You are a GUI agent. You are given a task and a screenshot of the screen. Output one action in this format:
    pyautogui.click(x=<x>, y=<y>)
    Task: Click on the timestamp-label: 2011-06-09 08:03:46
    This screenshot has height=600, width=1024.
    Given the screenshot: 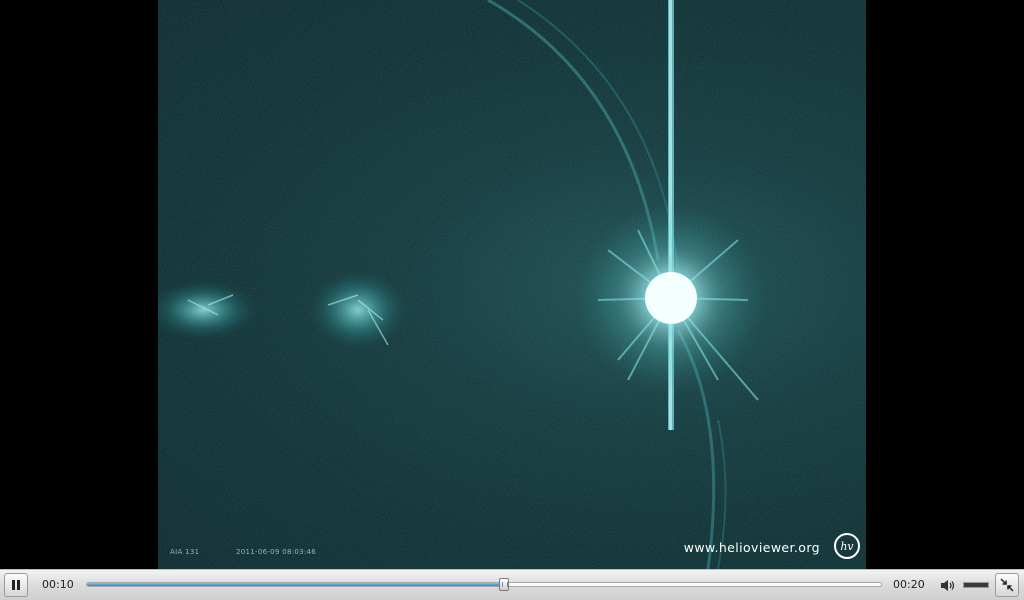 What is the action you would take?
    pyautogui.click(x=276, y=552)
    